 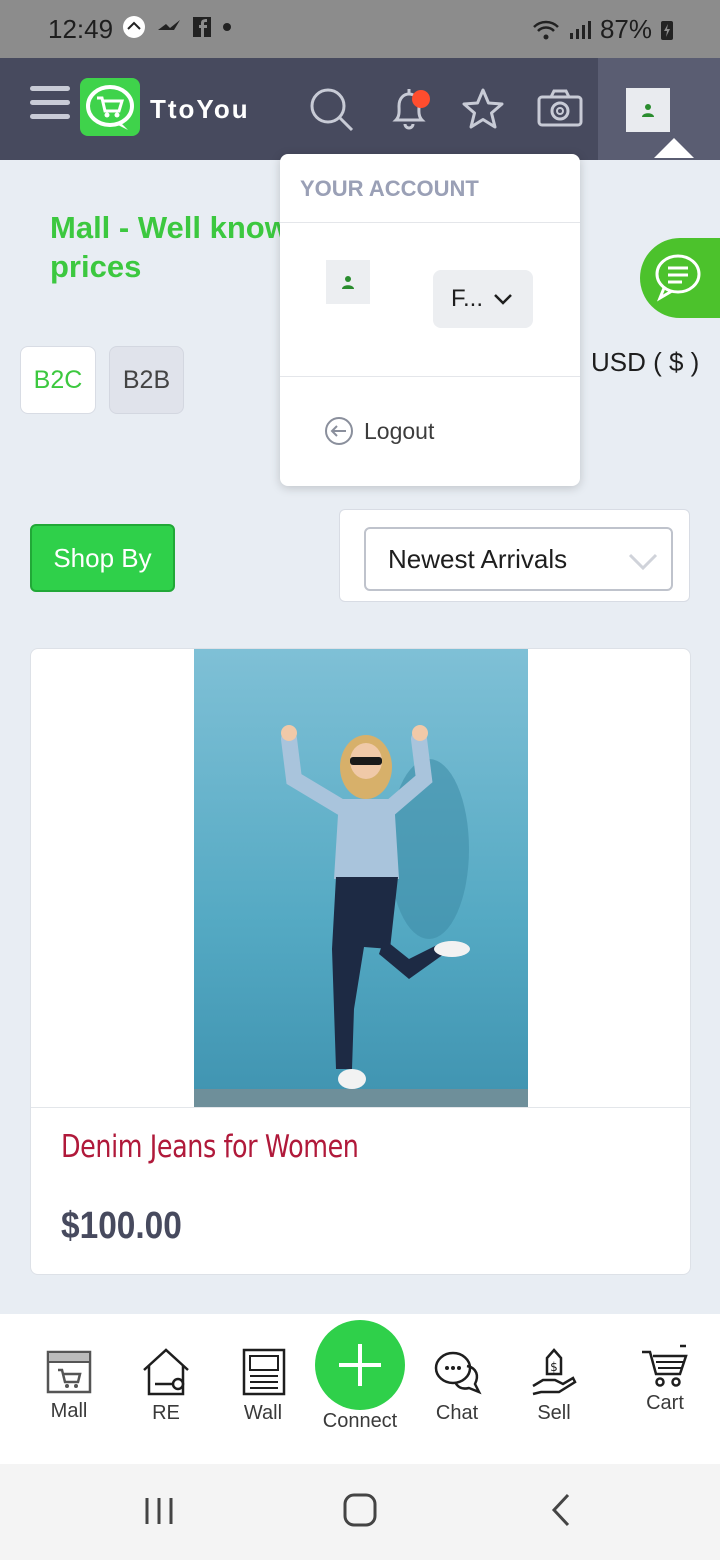 What do you see at coordinates (580, 29) in the screenshot?
I see `signal-icon` at bounding box center [580, 29].